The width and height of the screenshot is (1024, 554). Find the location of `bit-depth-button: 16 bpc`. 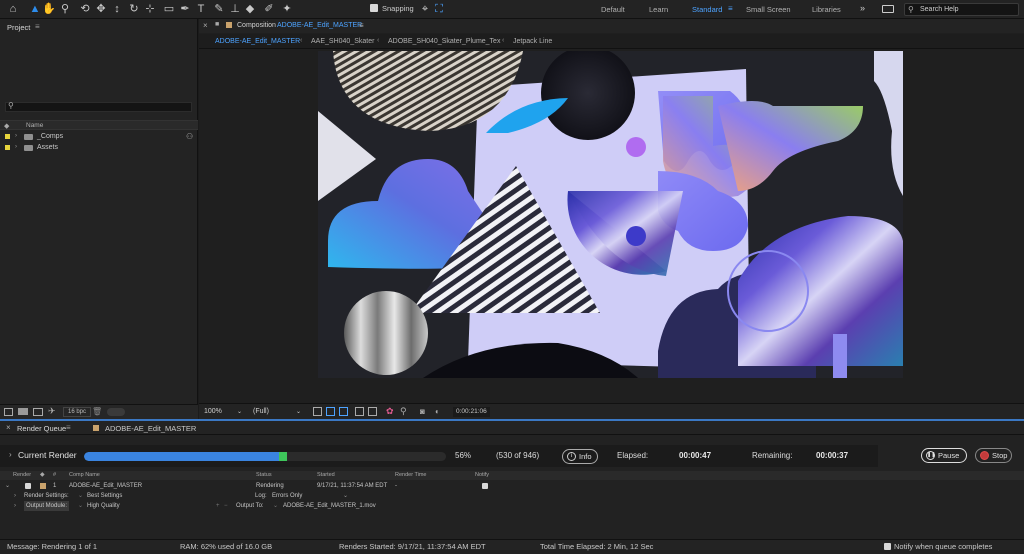

bit-depth-button: 16 bpc is located at coordinates (77, 412).